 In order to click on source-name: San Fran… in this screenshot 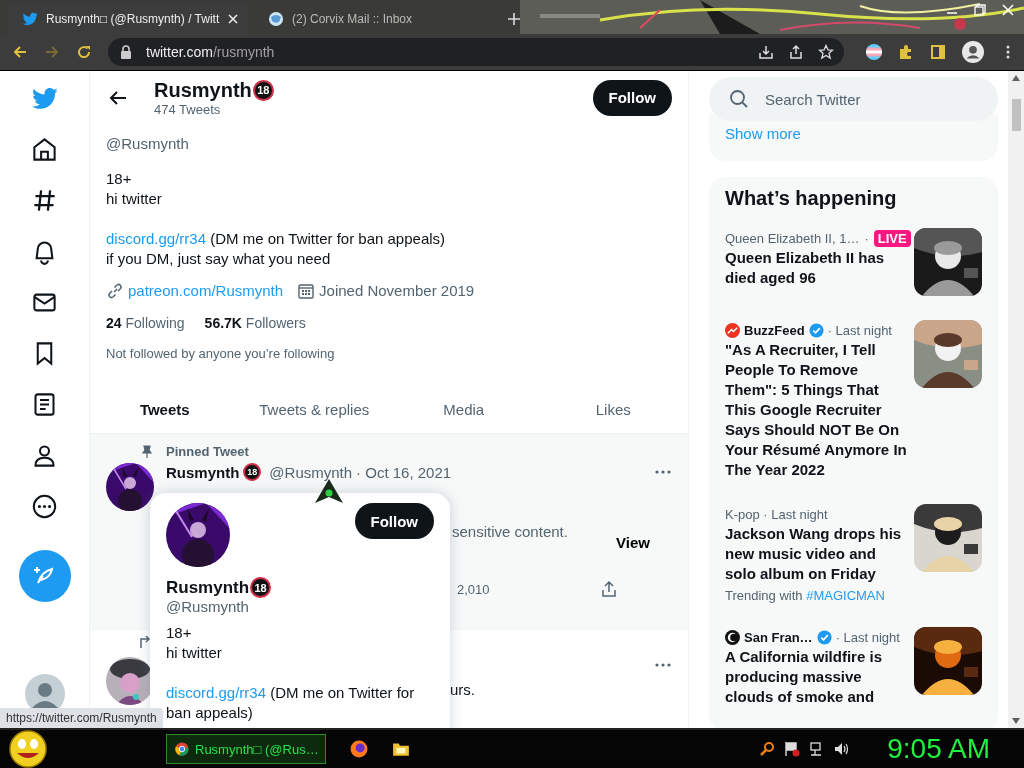, I will do `click(778, 637)`.